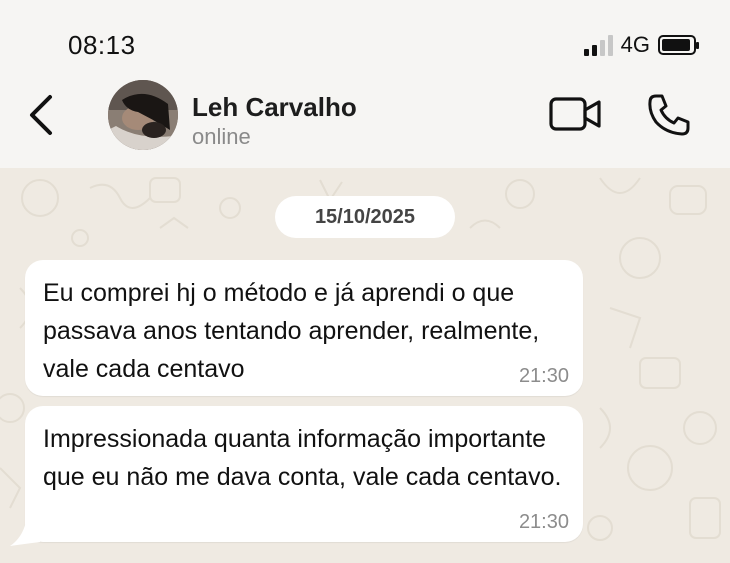 The image size is (730, 563). I want to click on video-call-button, so click(576, 114).